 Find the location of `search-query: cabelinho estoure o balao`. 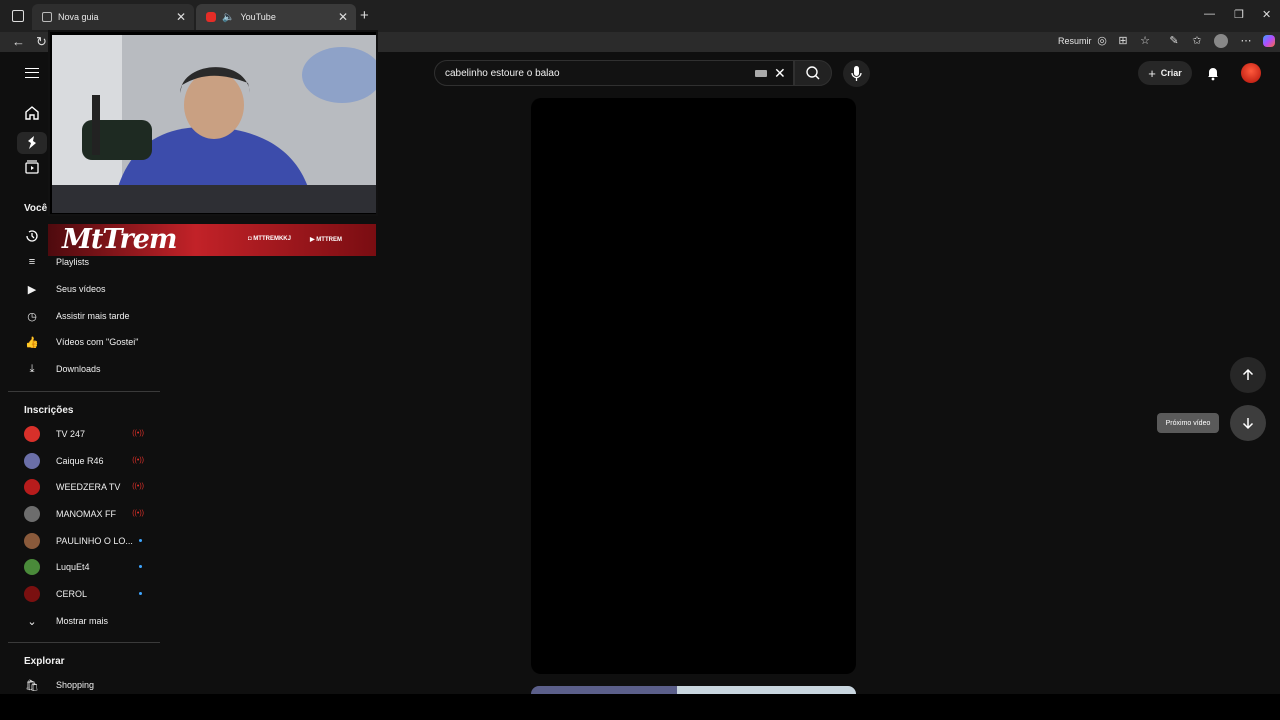

search-query: cabelinho estoure o balao is located at coordinates (502, 73).